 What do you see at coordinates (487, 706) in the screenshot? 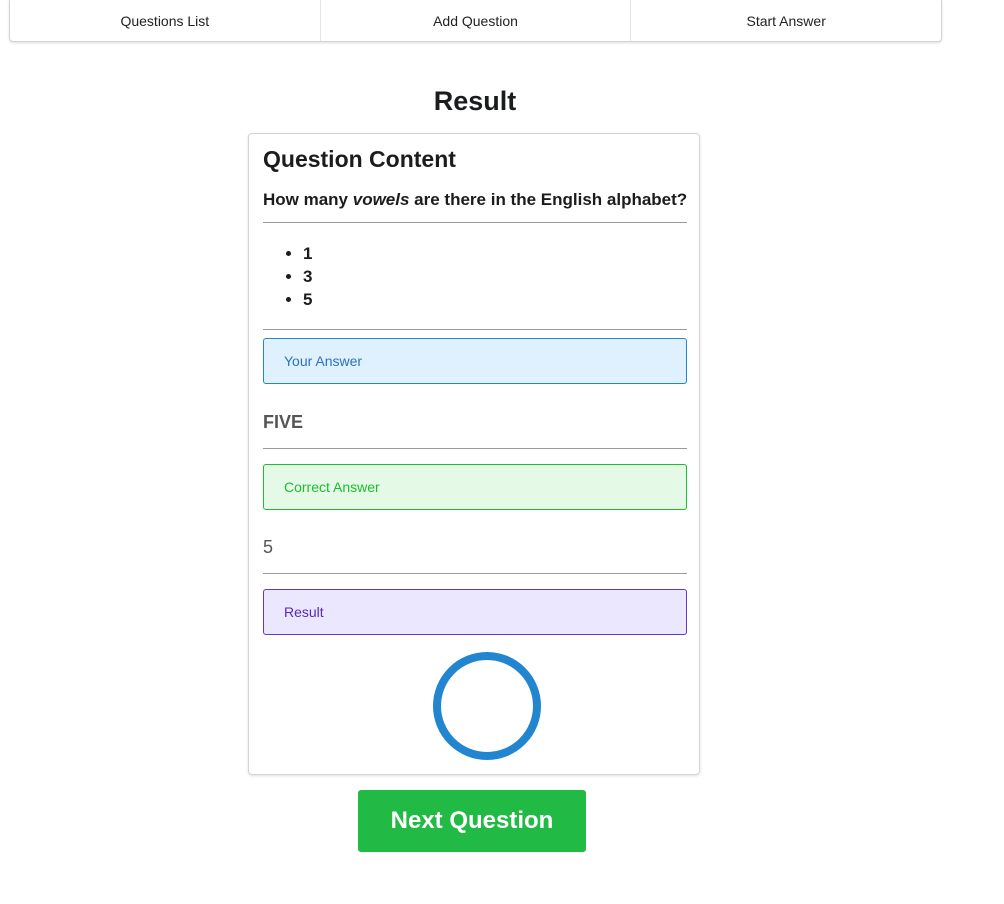
I see `circle-outline-icon` at bounding box center [487, 706].